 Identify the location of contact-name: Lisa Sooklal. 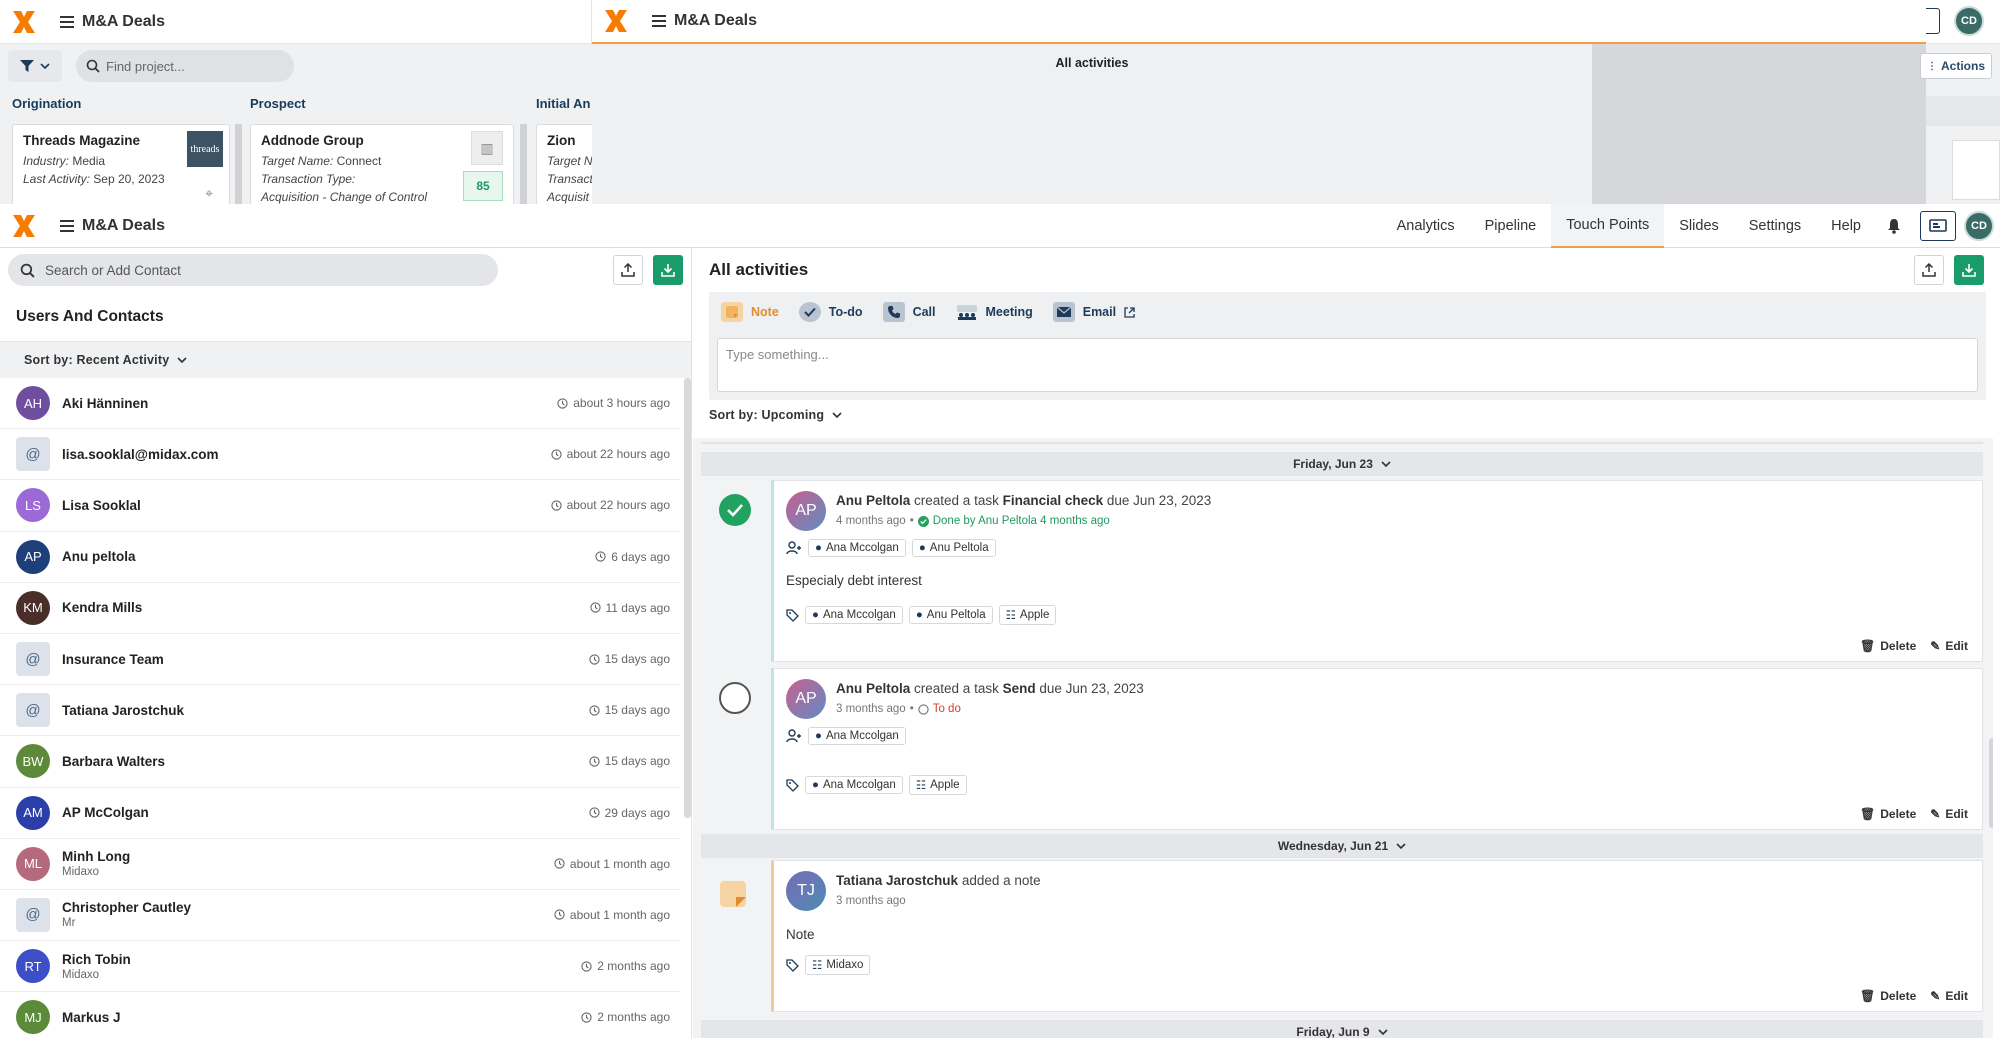
(101, 505).